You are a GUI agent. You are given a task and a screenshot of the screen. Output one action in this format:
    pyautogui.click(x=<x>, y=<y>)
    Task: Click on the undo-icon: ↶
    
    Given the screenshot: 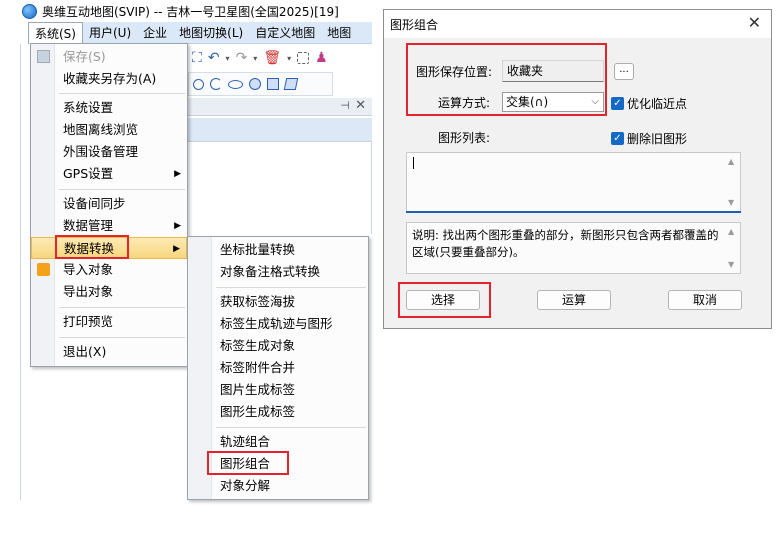 What is the action you would take?
    pyautogui.click(x=214, y=58)
    